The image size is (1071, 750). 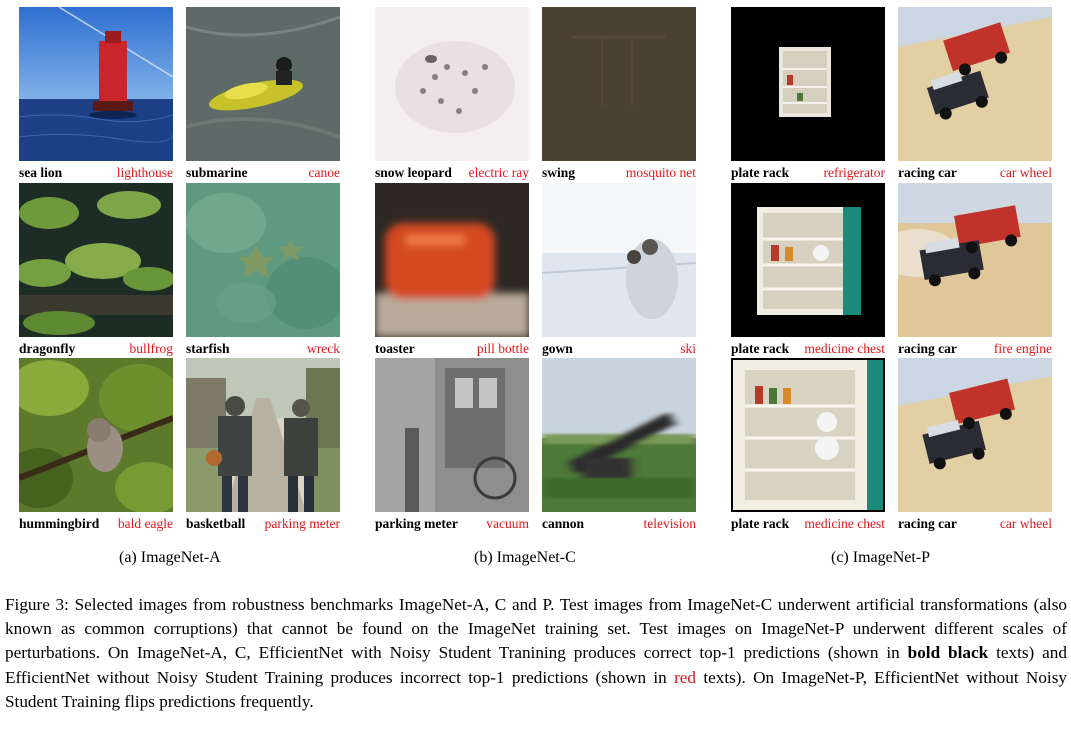 What do you see at coordinates (452, 349) in the screenshot?
I see `label-row: toaster pill bottle` at bounding box center [452, 349].